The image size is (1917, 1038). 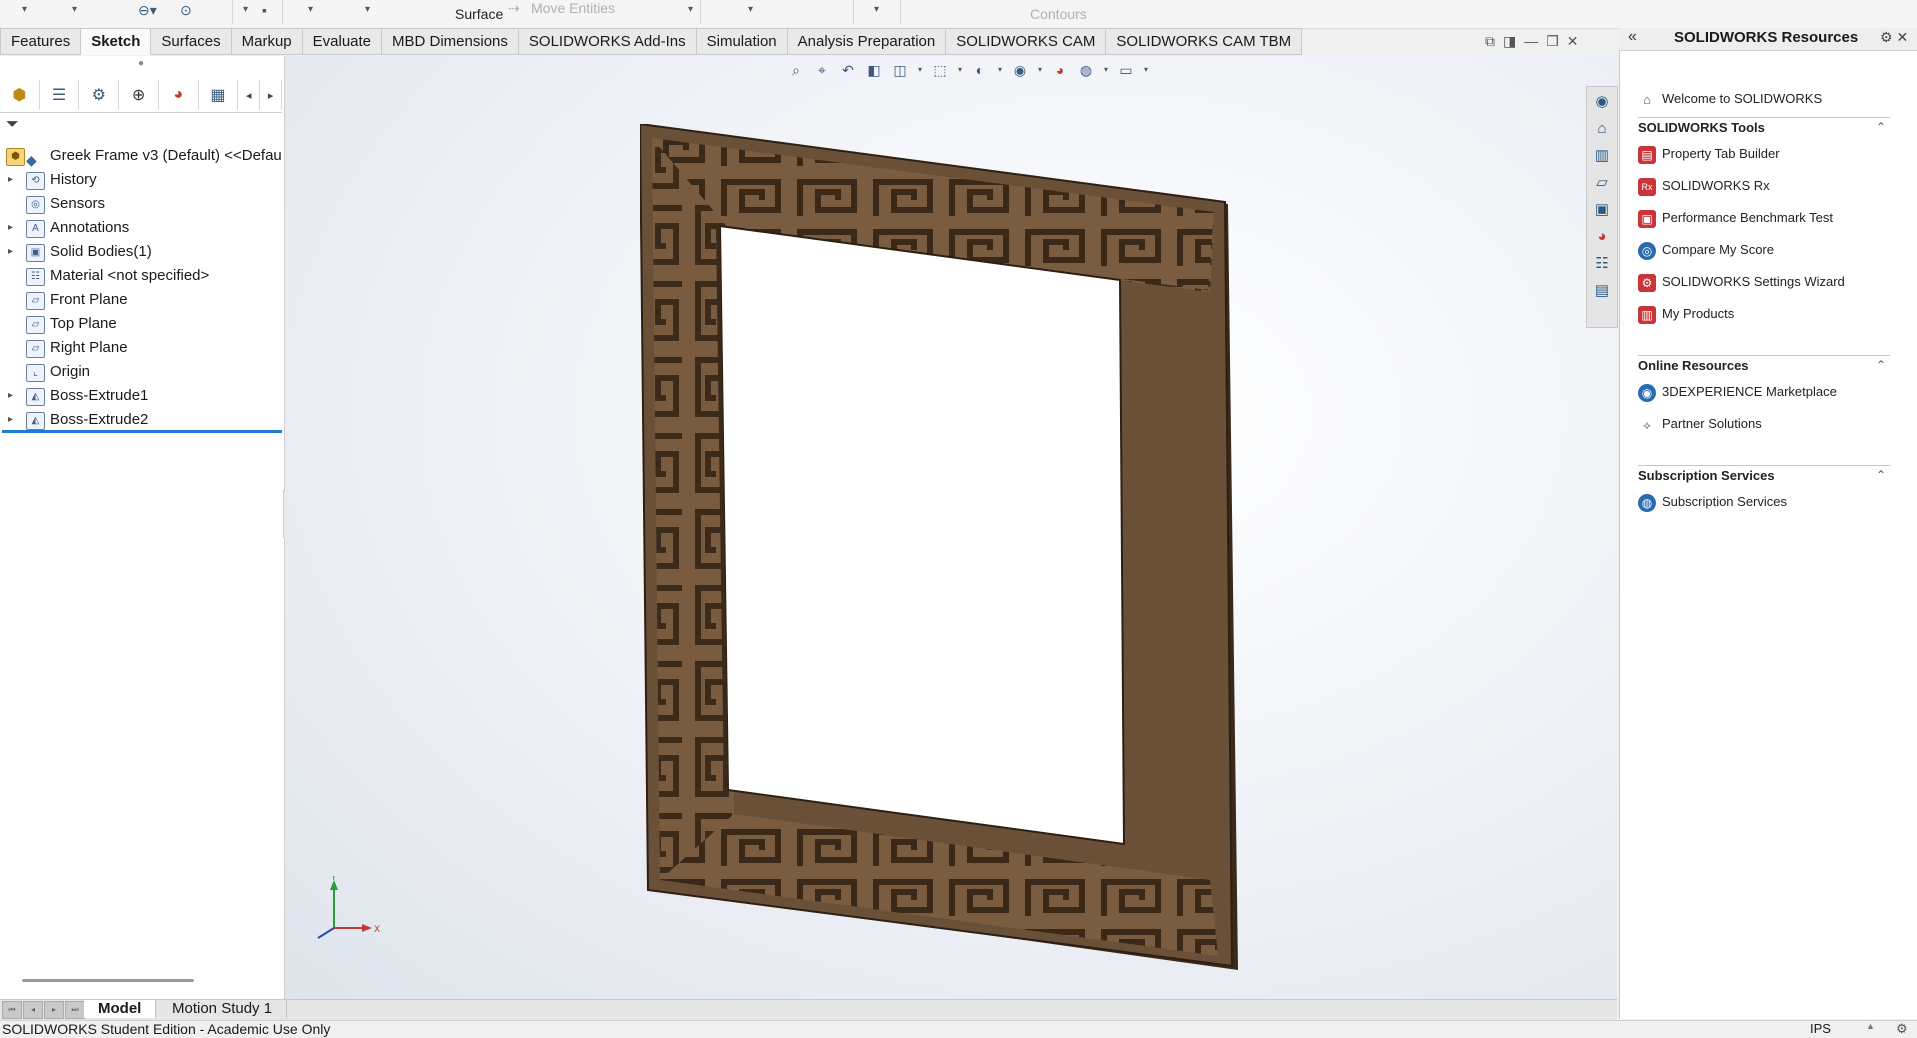 I want to click on rebuild-status-icon: ⚙, so click(x=1902, y=1029).